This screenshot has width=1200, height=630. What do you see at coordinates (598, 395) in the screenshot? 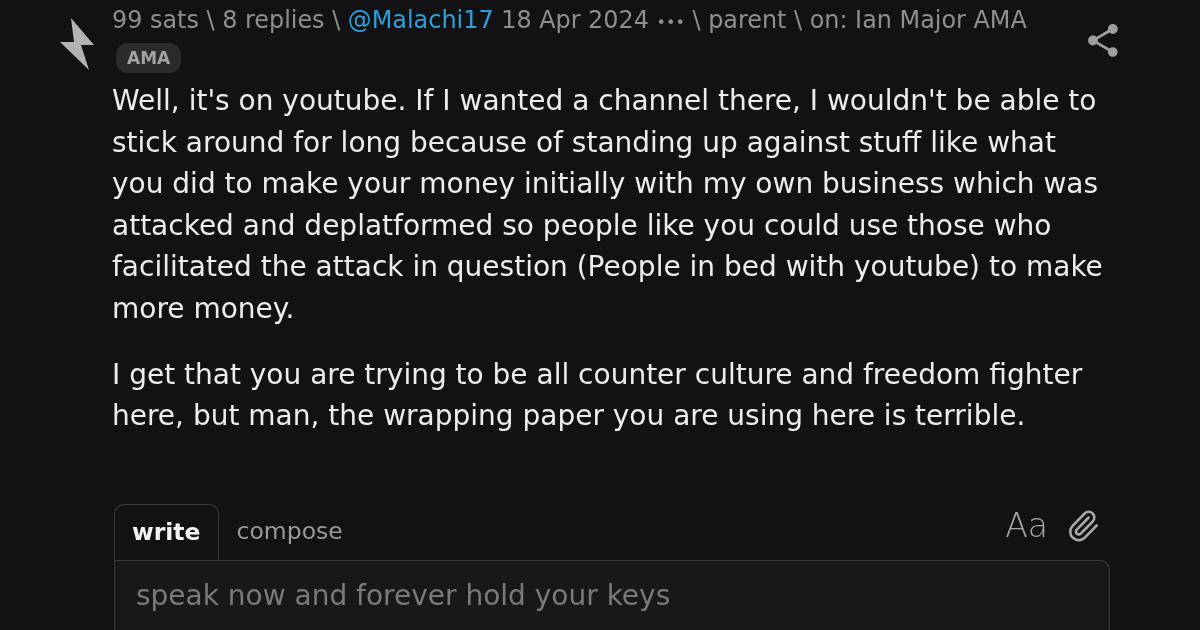
I see `comment-paragraph: I get that you are trying to be all counter culture and freedom fighter here, but man, the wrapping paper you are using here is terrible.` at bounding box center [598, 395].